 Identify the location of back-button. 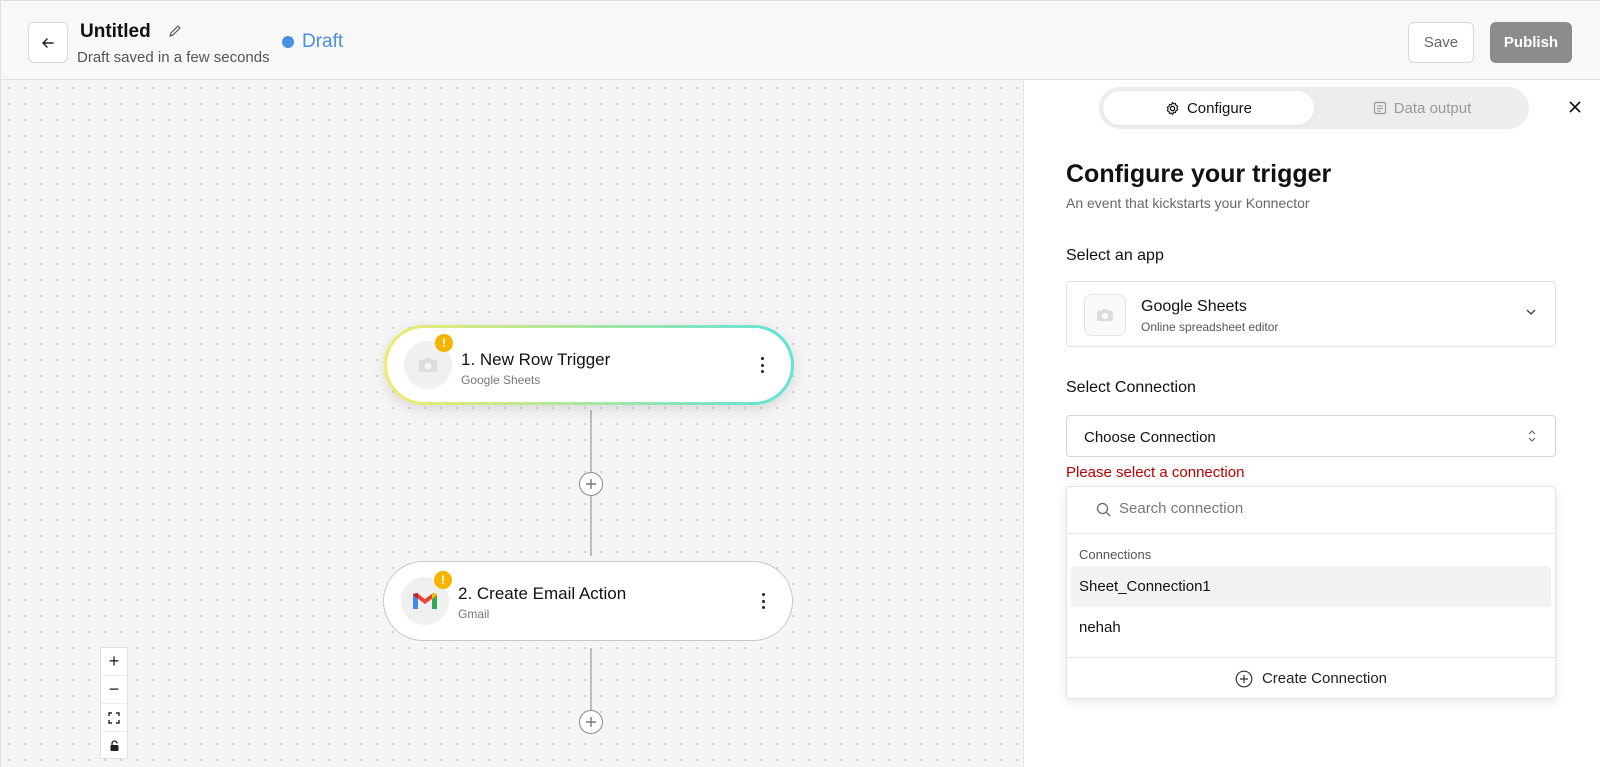
(48, 42).